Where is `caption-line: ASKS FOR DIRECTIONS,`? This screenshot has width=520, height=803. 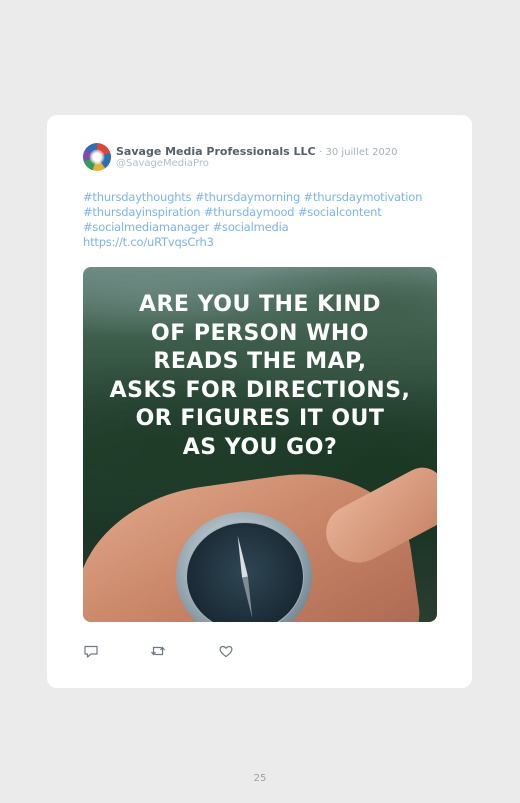
caption-line: ASKS FOR DIRECTIONS, is located at coordinates (260, 390).